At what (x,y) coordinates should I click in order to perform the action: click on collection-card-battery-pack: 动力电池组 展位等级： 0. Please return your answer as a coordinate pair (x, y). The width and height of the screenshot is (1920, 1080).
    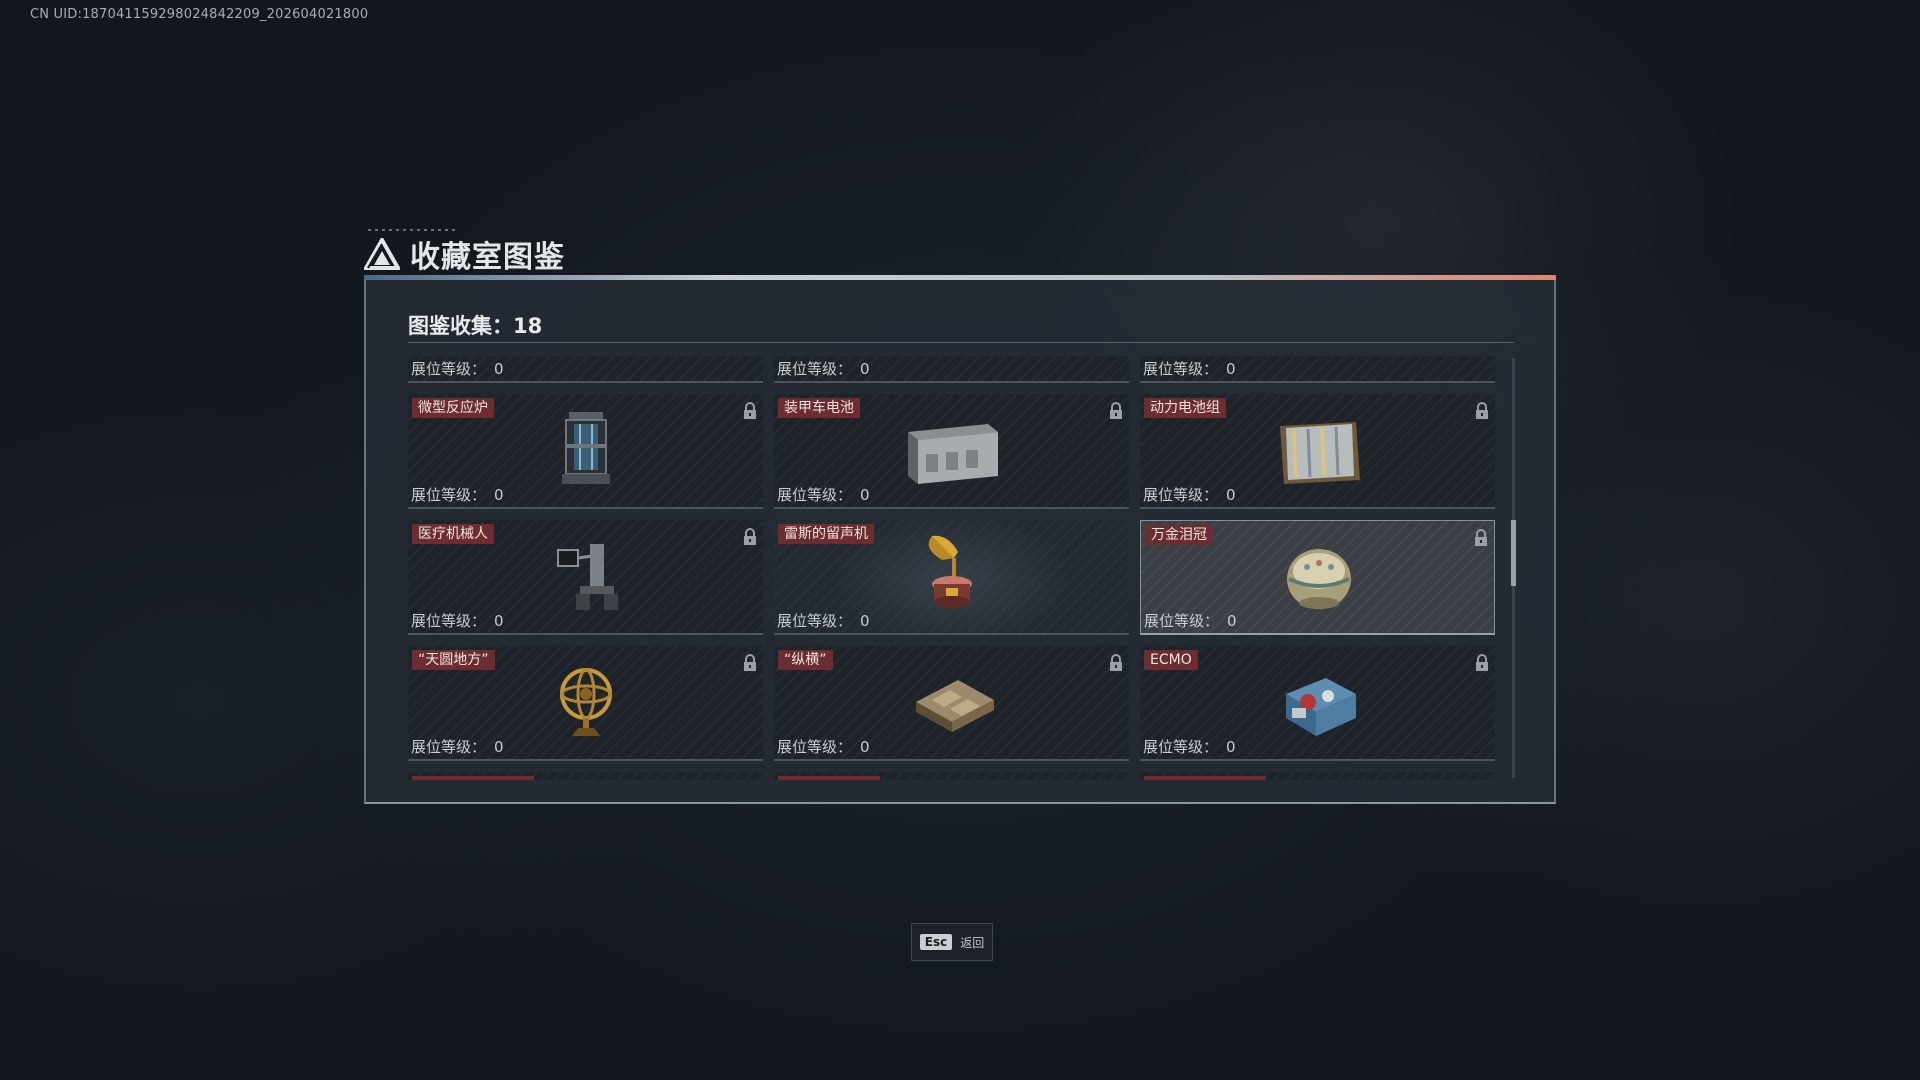
    Looking at the image, I should click on (1317, 451).